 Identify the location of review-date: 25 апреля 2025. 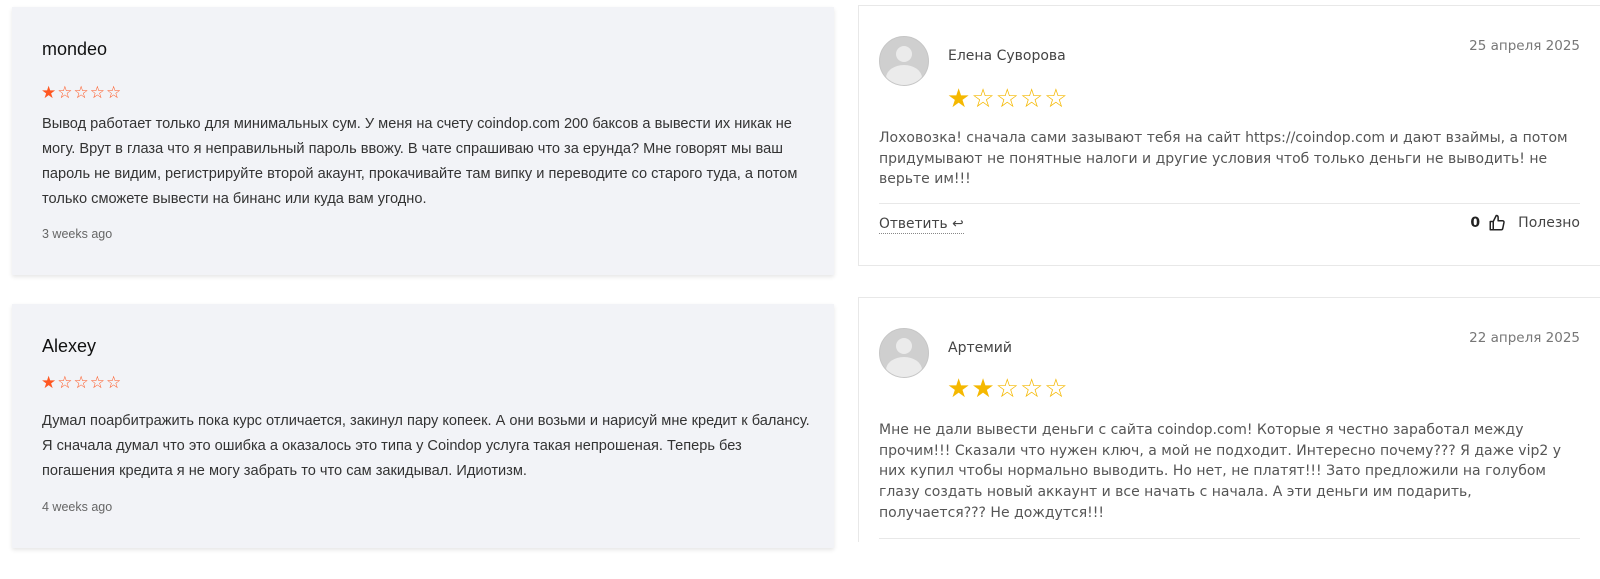
(1524, 46).